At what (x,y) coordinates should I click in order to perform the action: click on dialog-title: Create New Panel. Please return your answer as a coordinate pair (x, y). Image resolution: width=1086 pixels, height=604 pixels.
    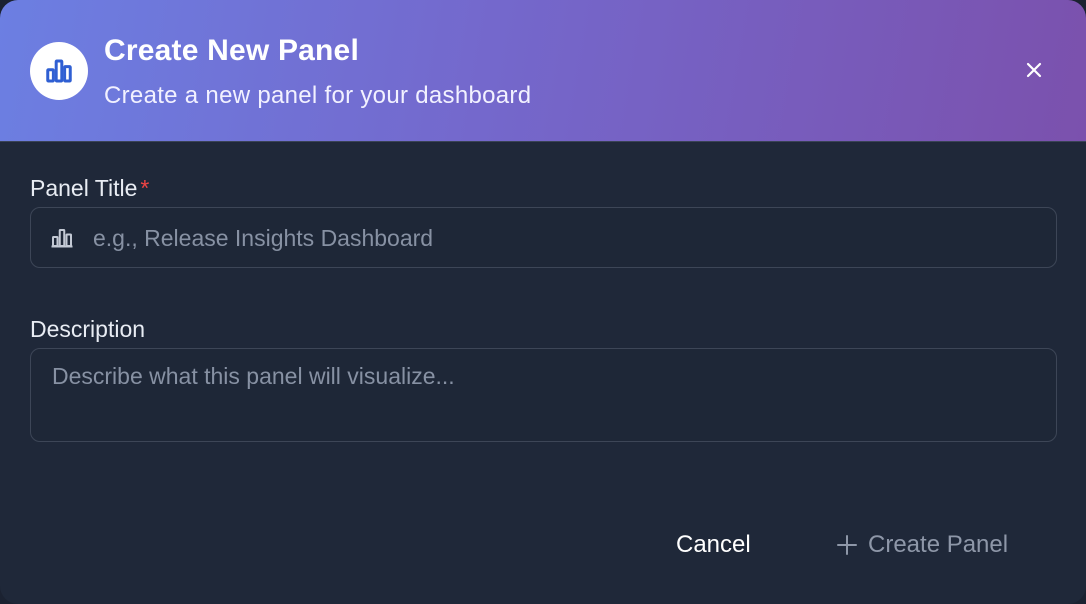
    Looking at the image, I should click on (231, 50).